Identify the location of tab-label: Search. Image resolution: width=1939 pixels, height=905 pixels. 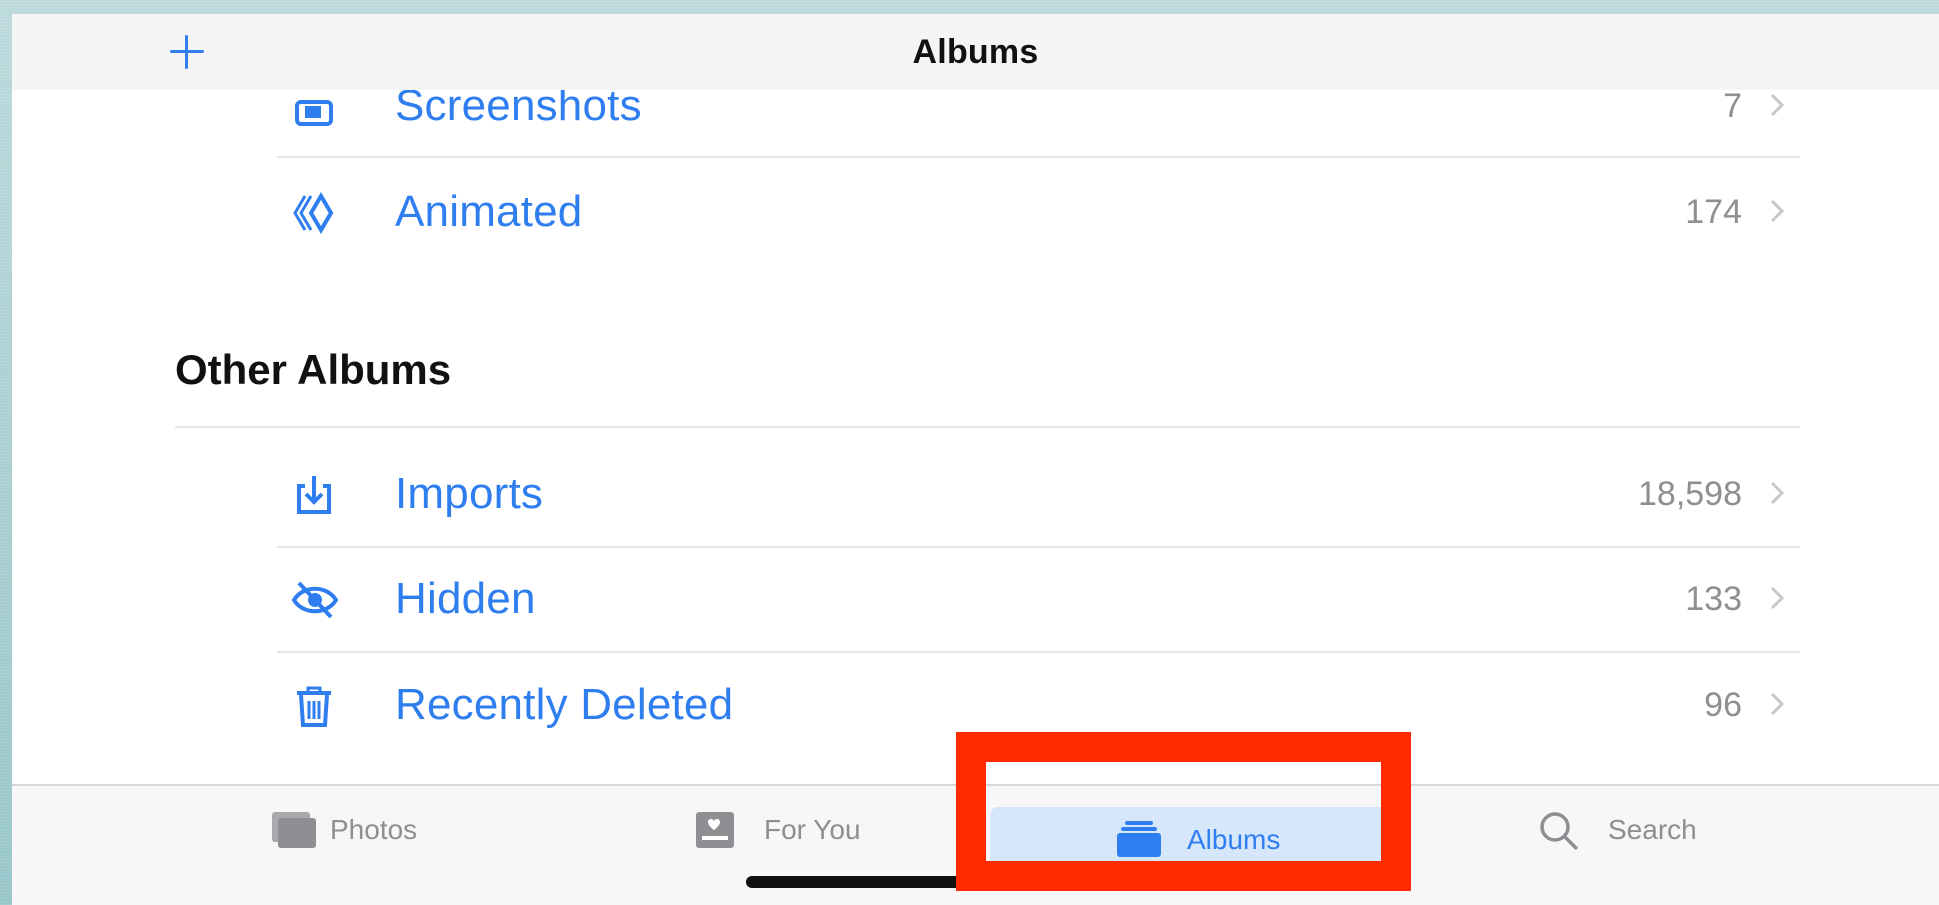
(1652, 829).